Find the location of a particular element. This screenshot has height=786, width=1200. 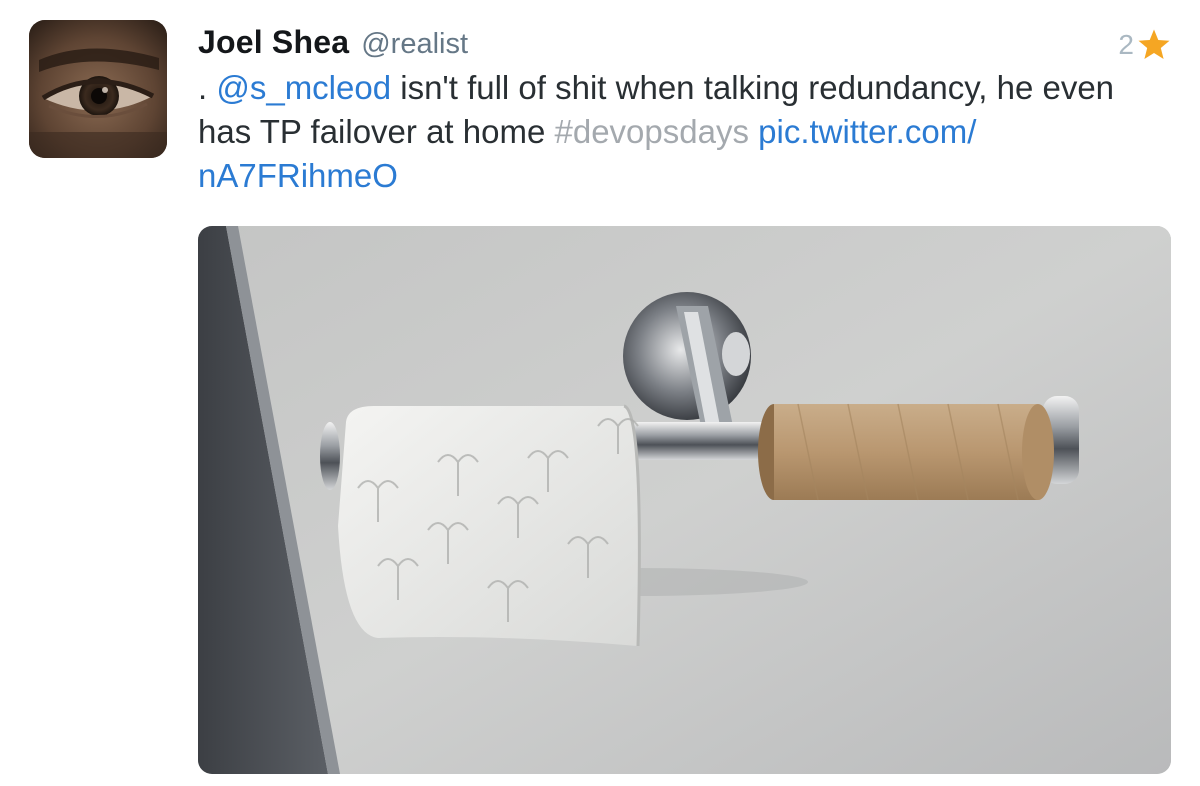

mention-link: @s_mcleod is located at coordinates (303, 87).